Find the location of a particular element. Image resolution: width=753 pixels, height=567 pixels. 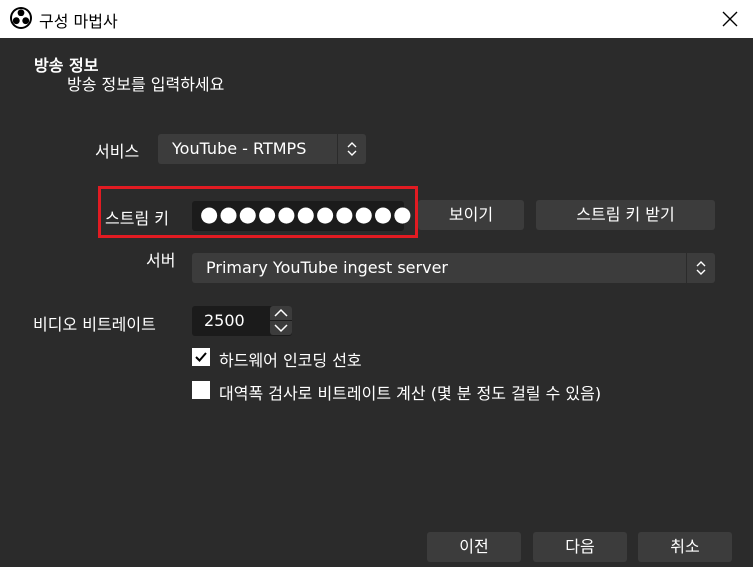

service-value: YouTube - RTMPS is located at coordinates (239, 148).